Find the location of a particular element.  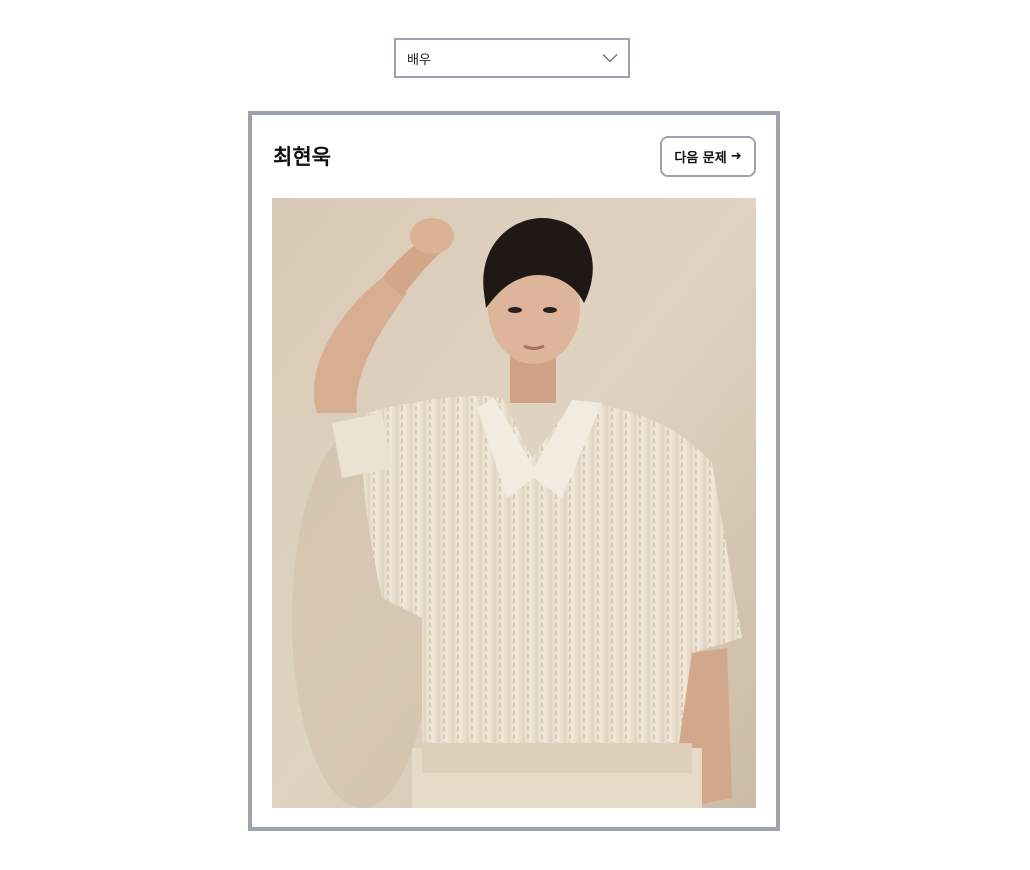

arrow-right-icon: ➜ is located at coordinates (736, 156).